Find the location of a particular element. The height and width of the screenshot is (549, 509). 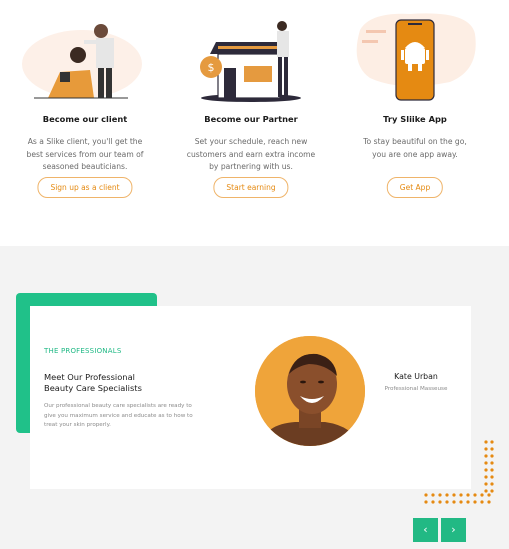

next-button: › is located at coordinates (453, 530).